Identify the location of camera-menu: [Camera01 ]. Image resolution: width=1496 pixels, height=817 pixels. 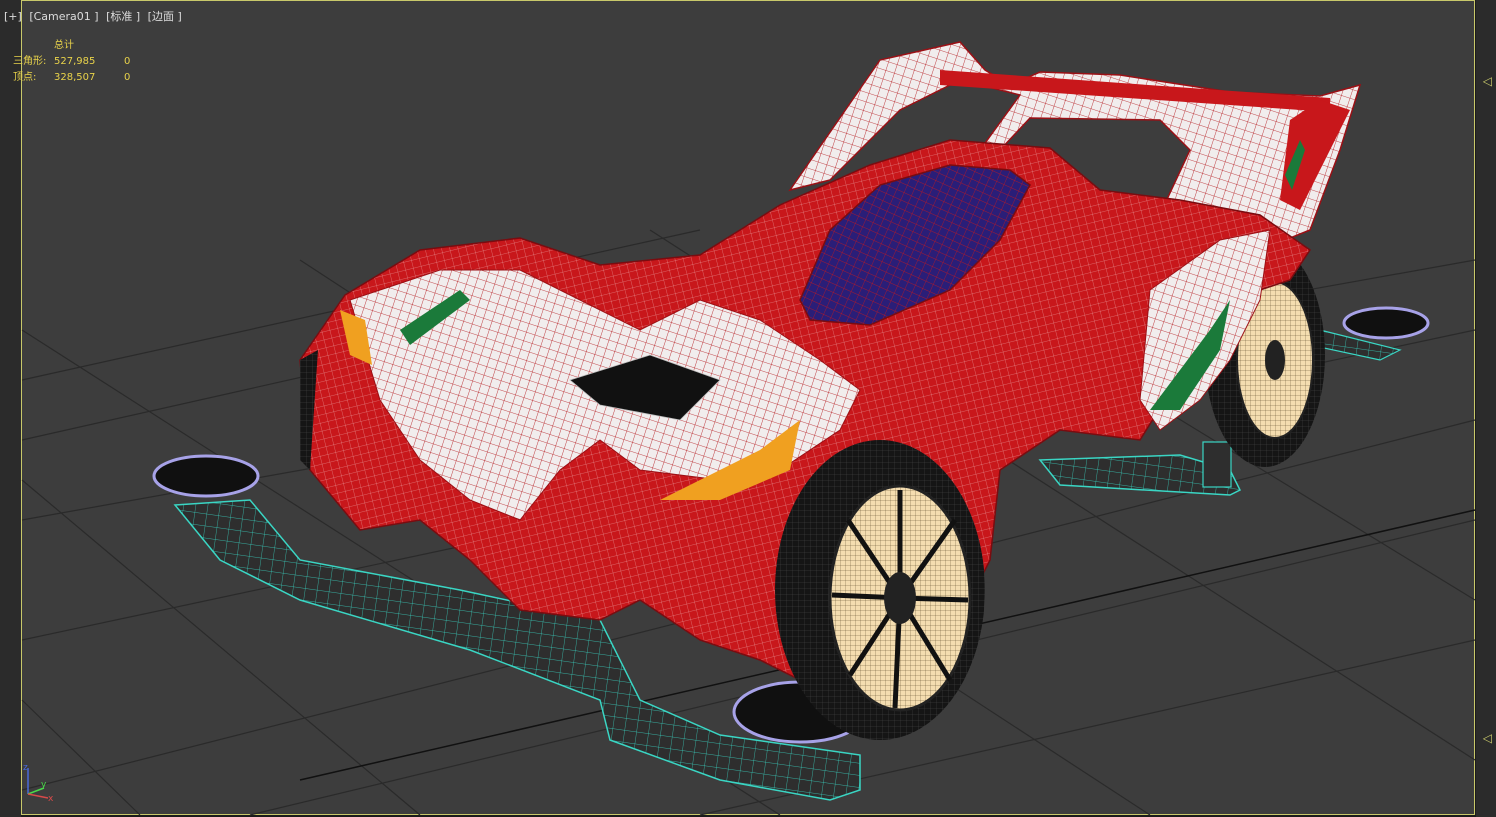
(63, 16).